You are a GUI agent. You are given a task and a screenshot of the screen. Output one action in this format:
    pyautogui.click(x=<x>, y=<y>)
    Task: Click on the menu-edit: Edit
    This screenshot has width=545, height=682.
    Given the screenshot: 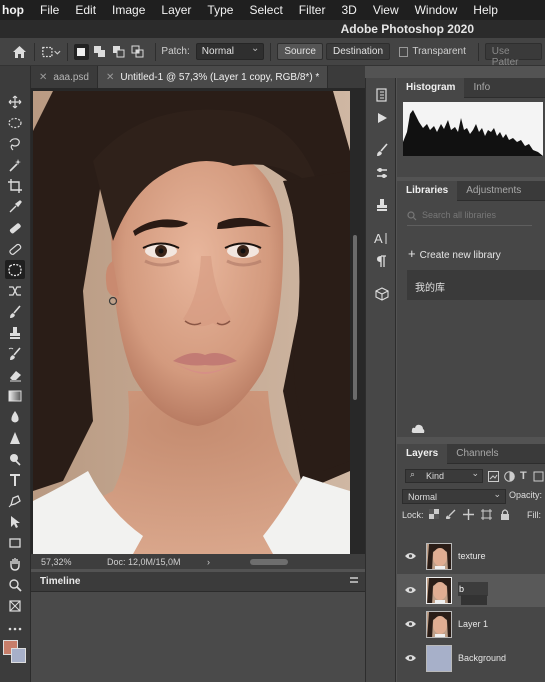 What is the action you would take?
    pyautogui.click(x=85, y=10)
    